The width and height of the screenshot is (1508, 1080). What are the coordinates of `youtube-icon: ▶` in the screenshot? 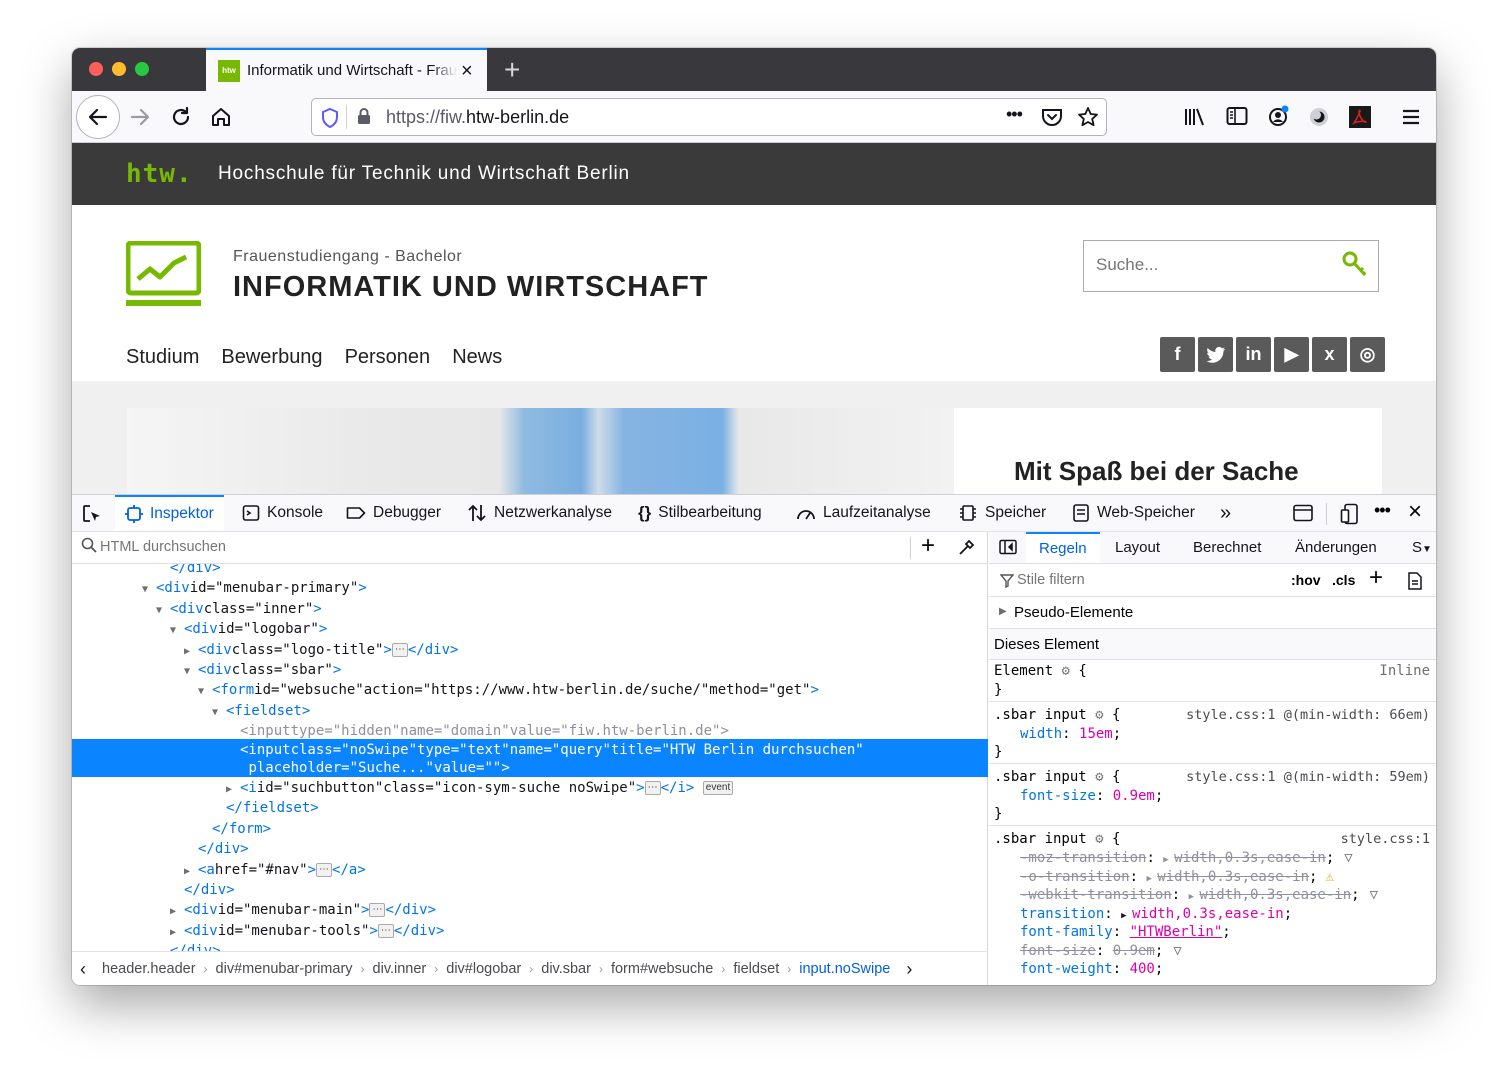 It's located at (1291, 354).